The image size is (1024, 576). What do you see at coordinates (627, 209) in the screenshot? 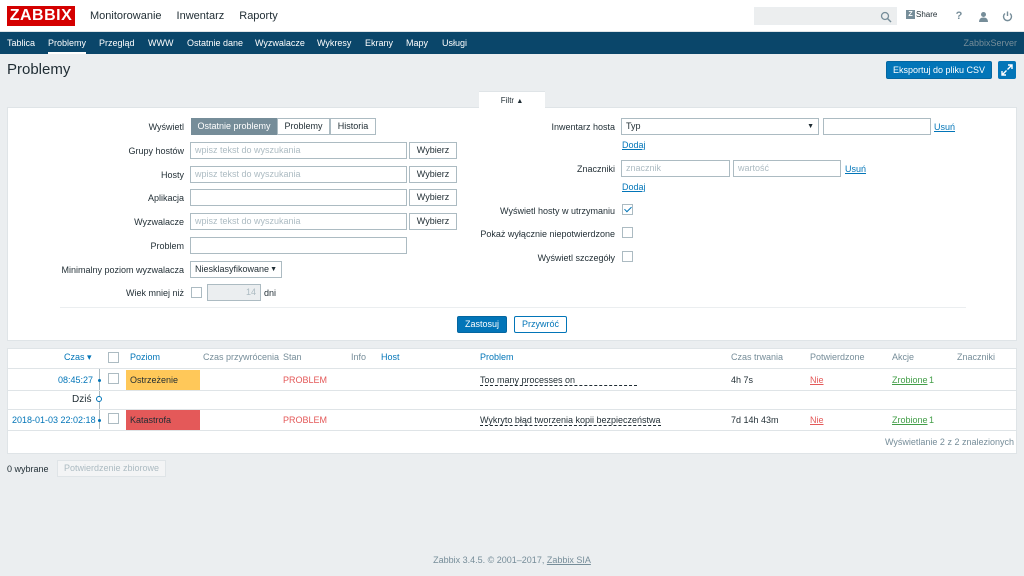
I see `maintenance-checkbox` at bounding box center [627, 209].